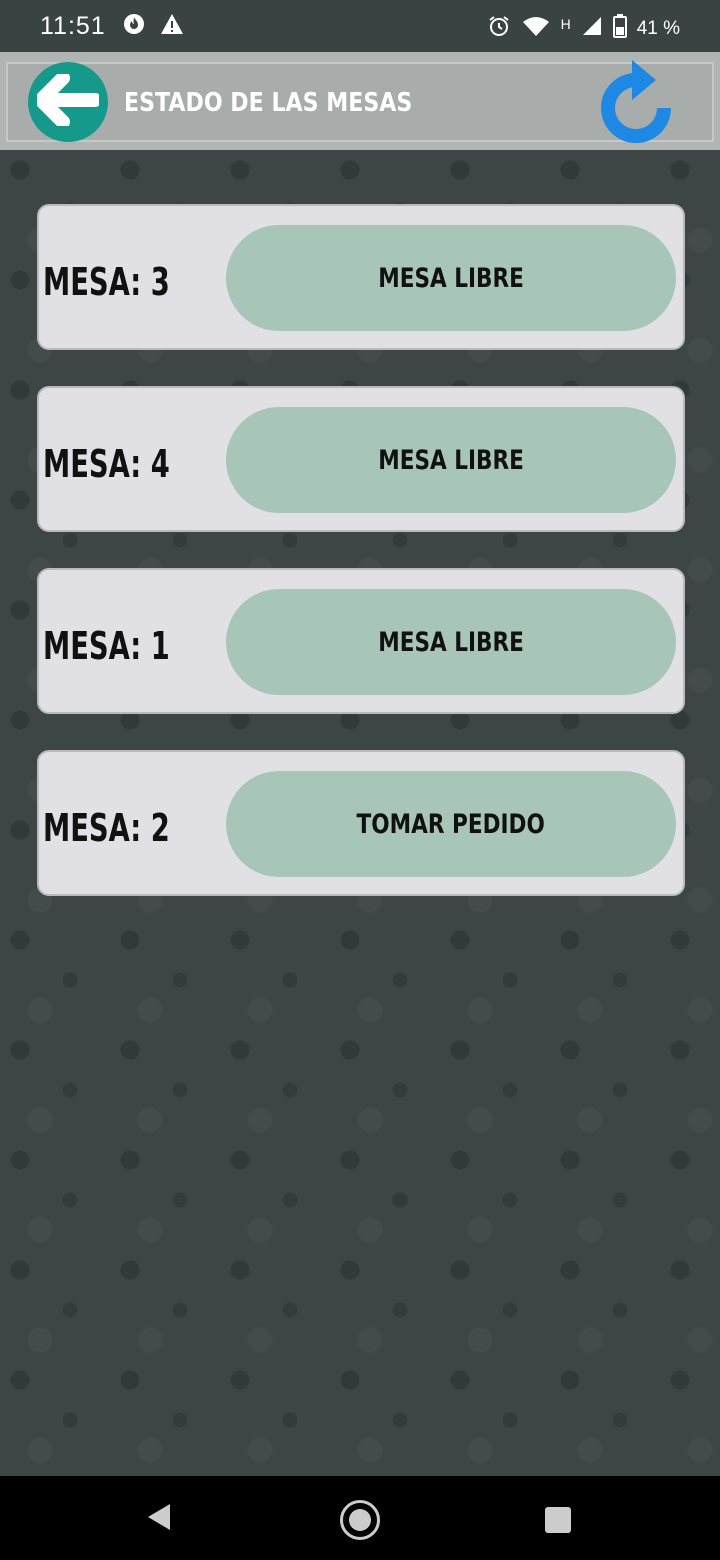 The height and width of the screenshot is (1560, 720). What do you see at coordinates (73, 26) in the screenshot?
I see `status-time: 11:51` at bounding box center [73, 26].